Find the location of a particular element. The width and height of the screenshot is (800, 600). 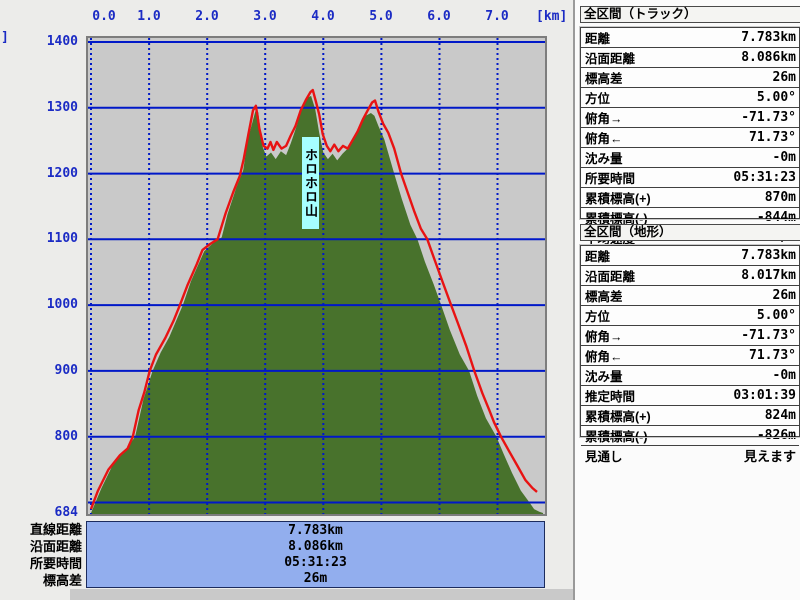

summary-elevation-difference: 26m is located at coordinates (315, 578).